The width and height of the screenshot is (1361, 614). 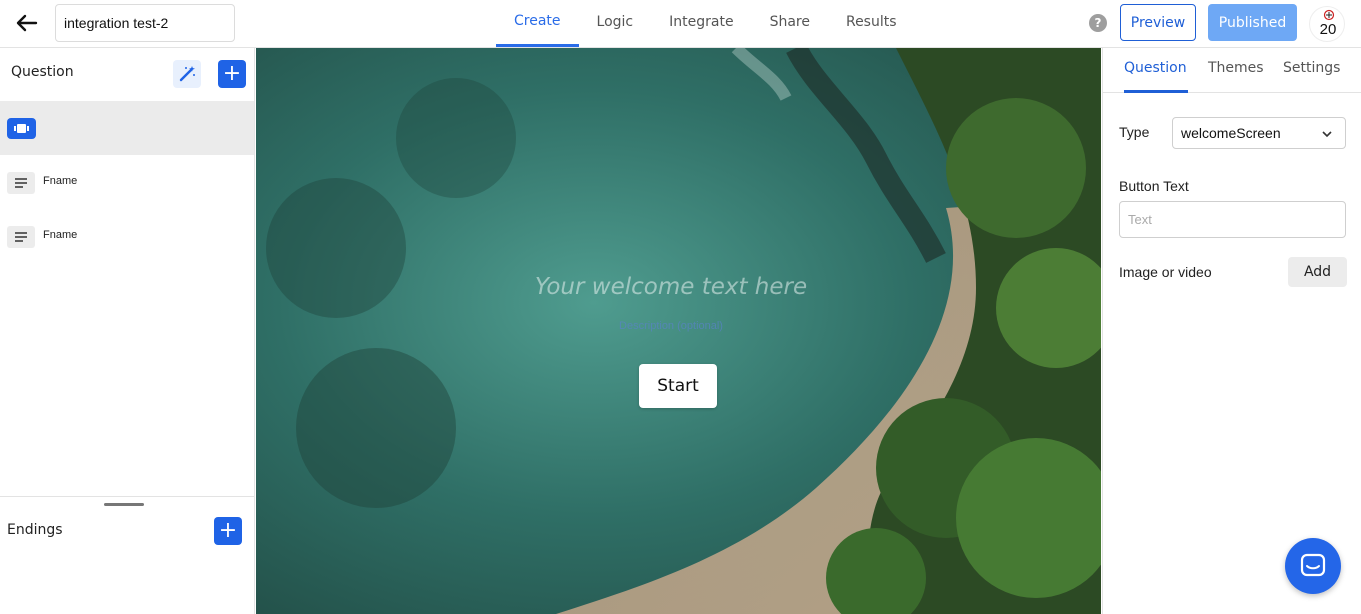 What do you see at coordinates (701, 23) in the screenshot?
I see `tab-integrate: Integrate` at bounding box center [701, 23].